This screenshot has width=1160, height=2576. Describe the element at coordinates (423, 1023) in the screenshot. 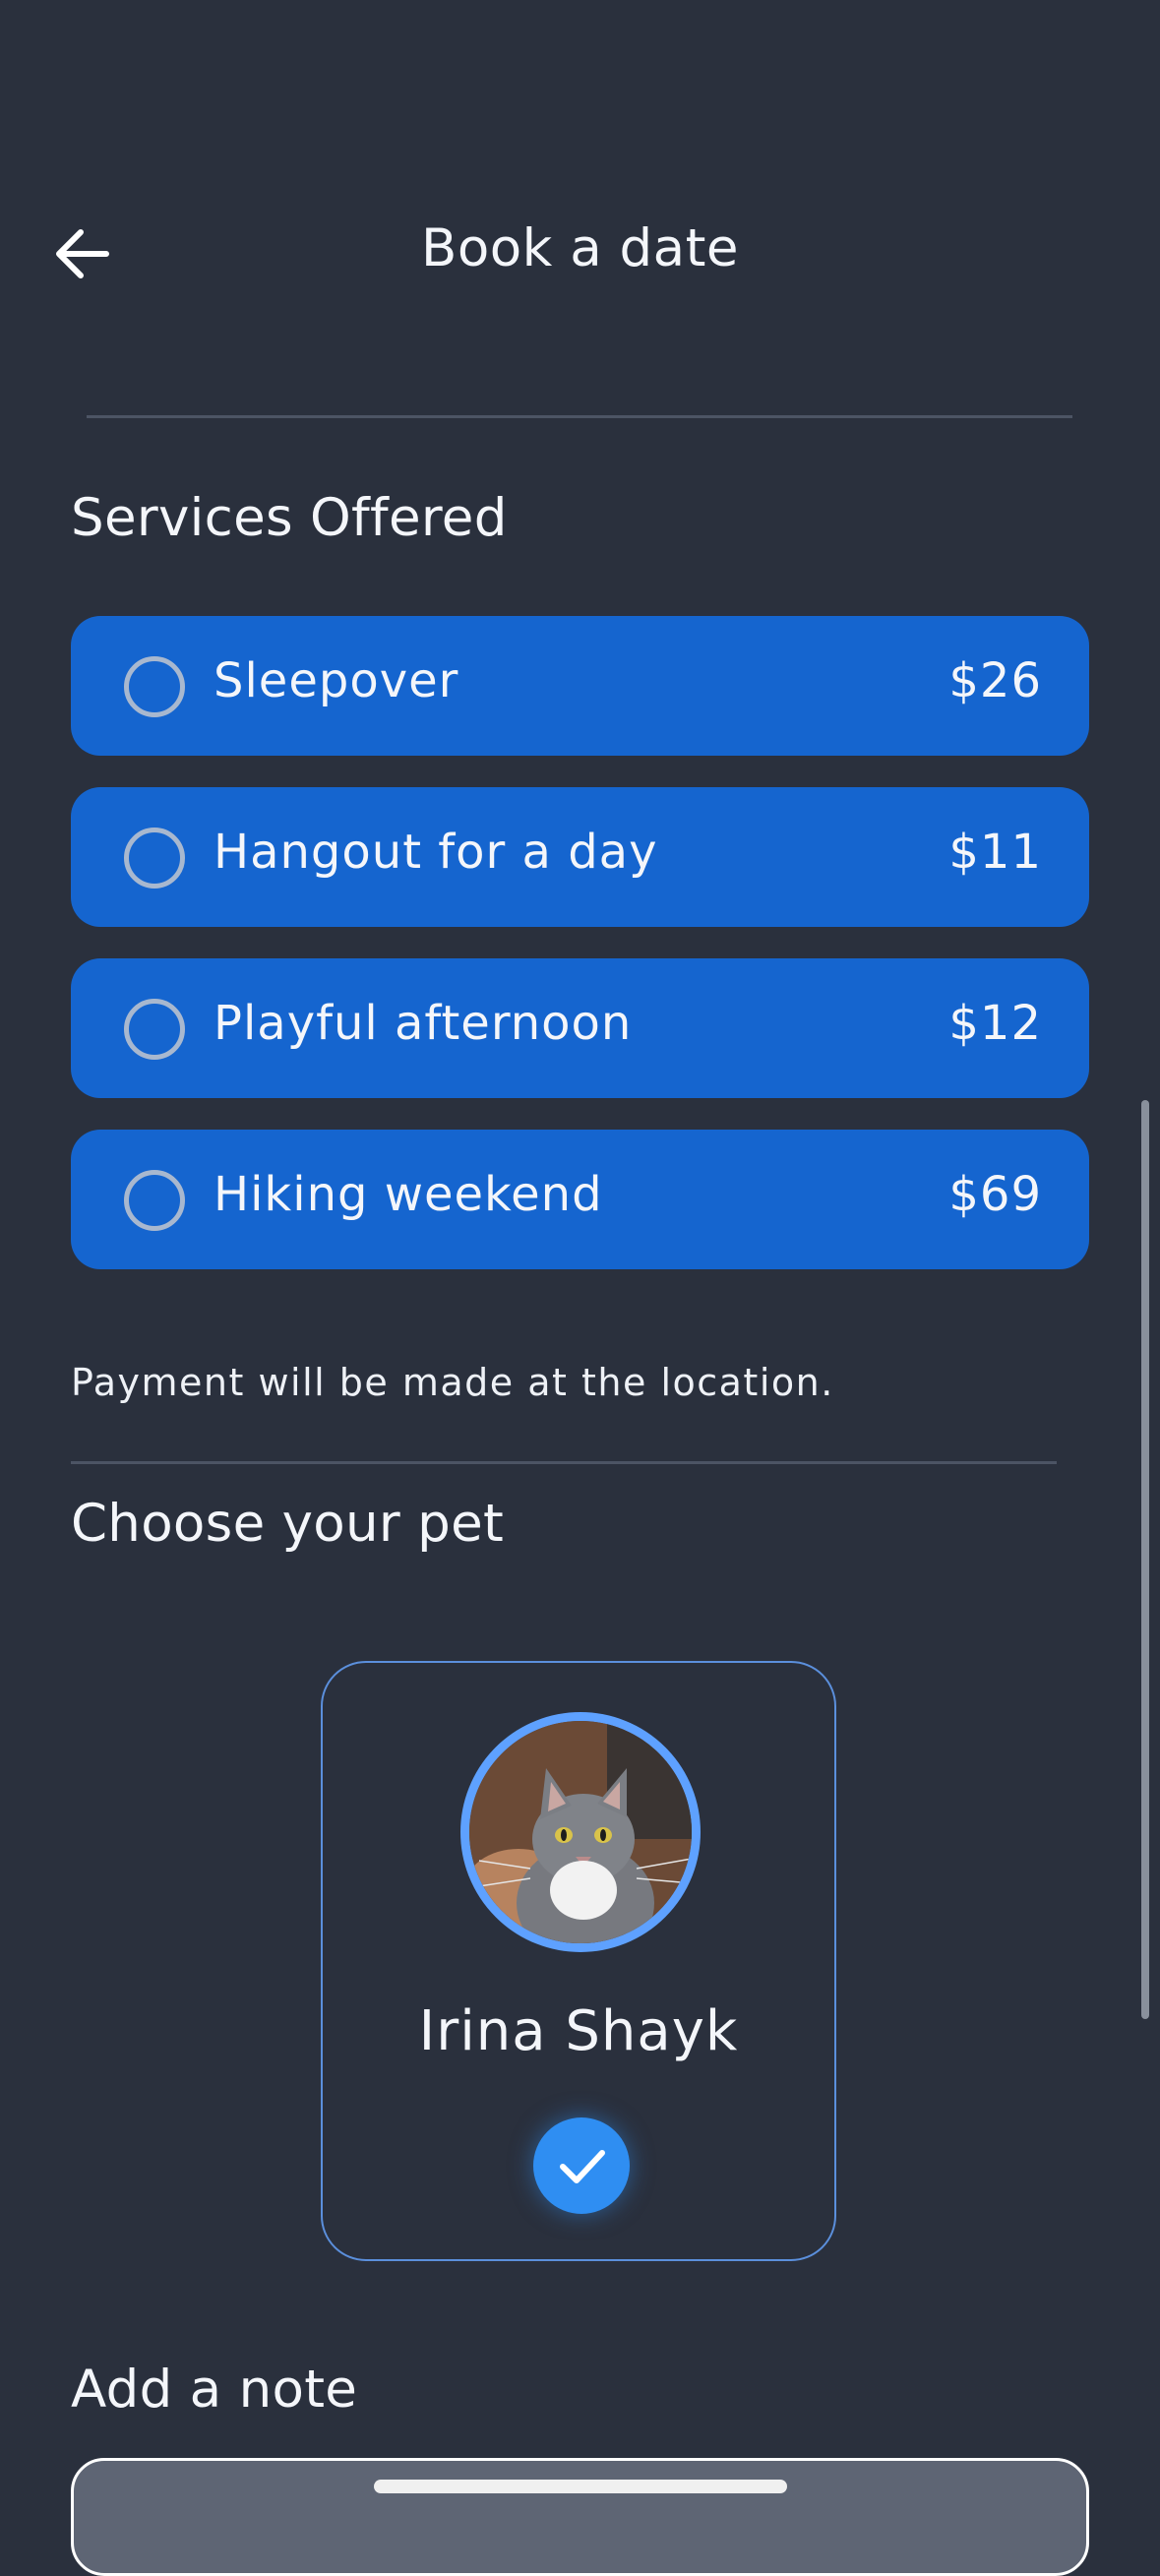

I see `service-name: Playful afternoon` at that location.